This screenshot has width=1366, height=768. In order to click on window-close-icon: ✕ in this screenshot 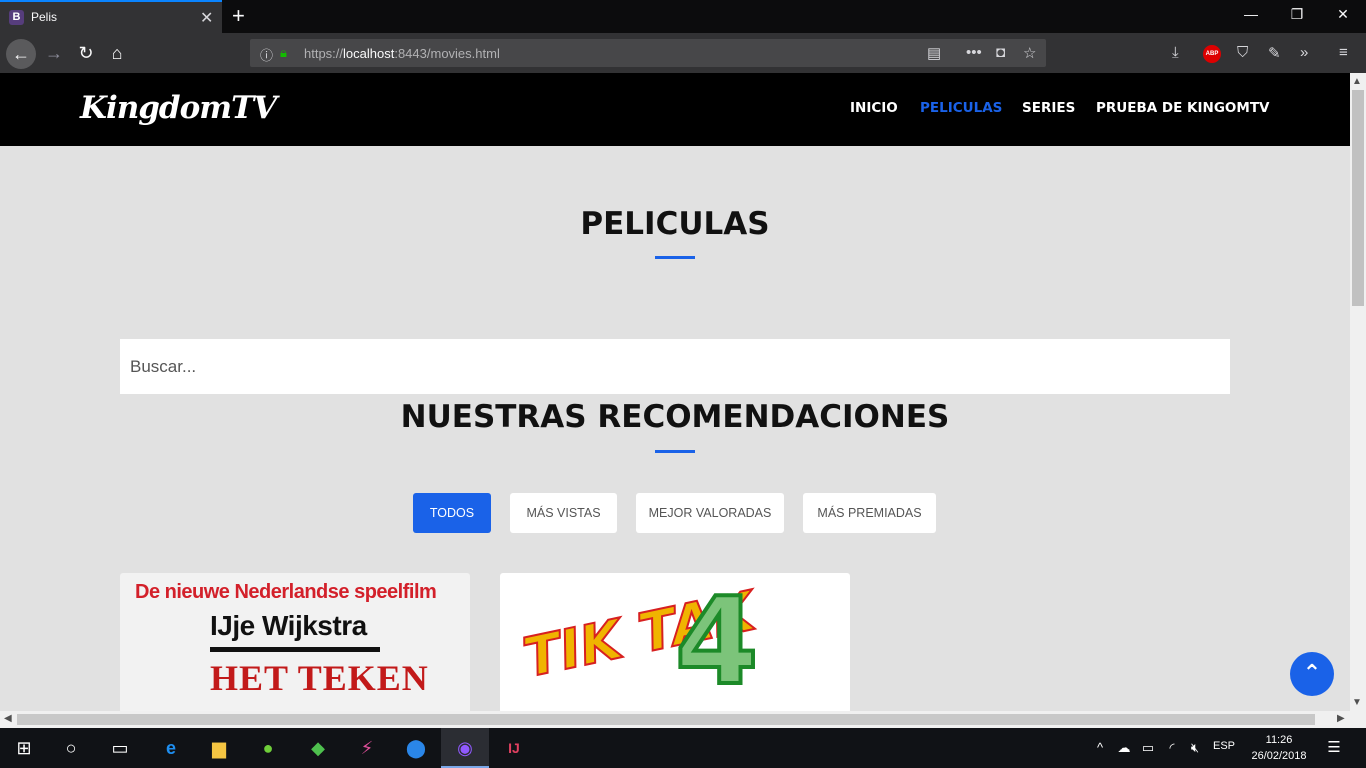, I will do `click(1343, 14)`.